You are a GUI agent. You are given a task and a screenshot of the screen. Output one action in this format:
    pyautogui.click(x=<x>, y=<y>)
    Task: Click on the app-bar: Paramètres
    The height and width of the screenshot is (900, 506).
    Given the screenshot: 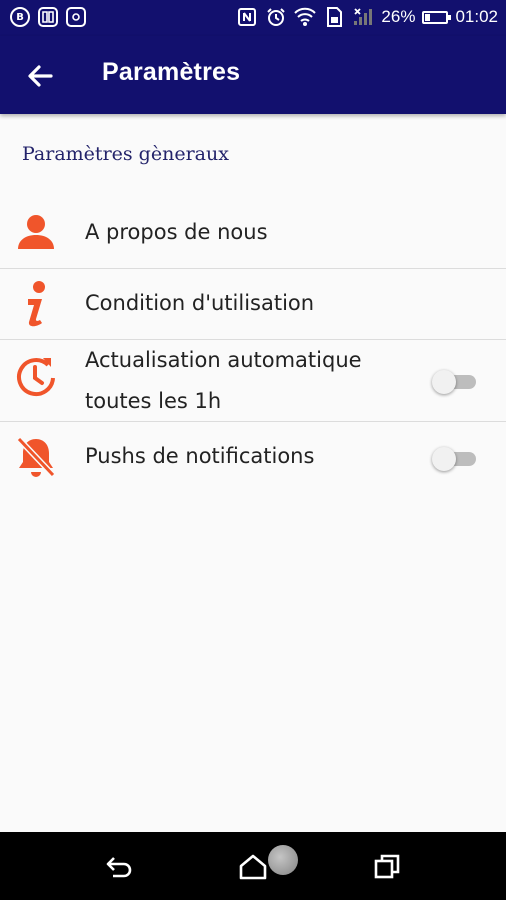 What is the action you would take?
    pyautogui.click(x=253, y=75)
    